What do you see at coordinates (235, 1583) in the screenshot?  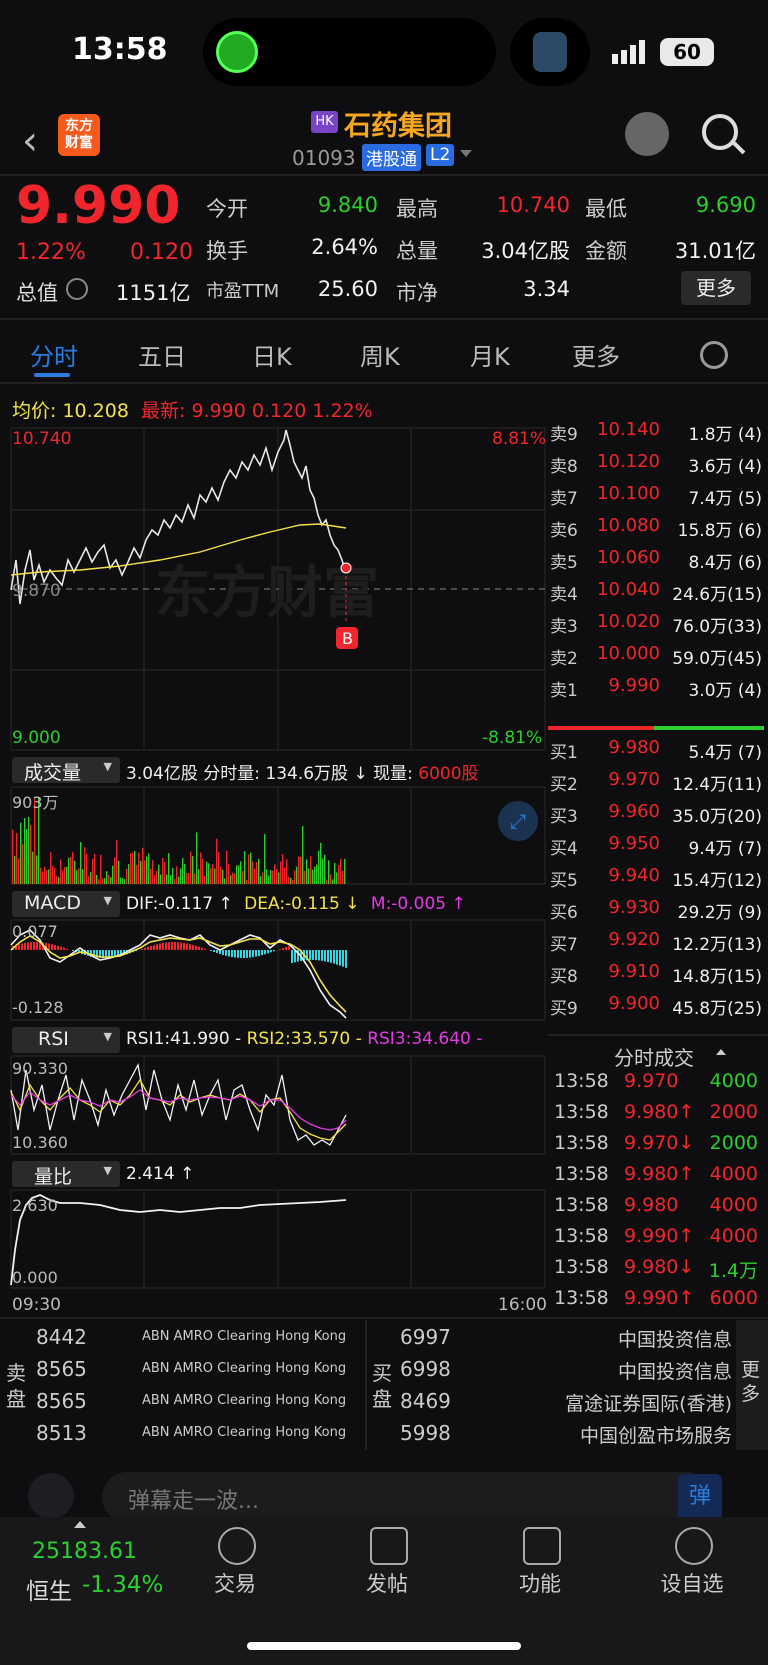 I see `nav-trade: 交易` at bounding box center [235, 1583].